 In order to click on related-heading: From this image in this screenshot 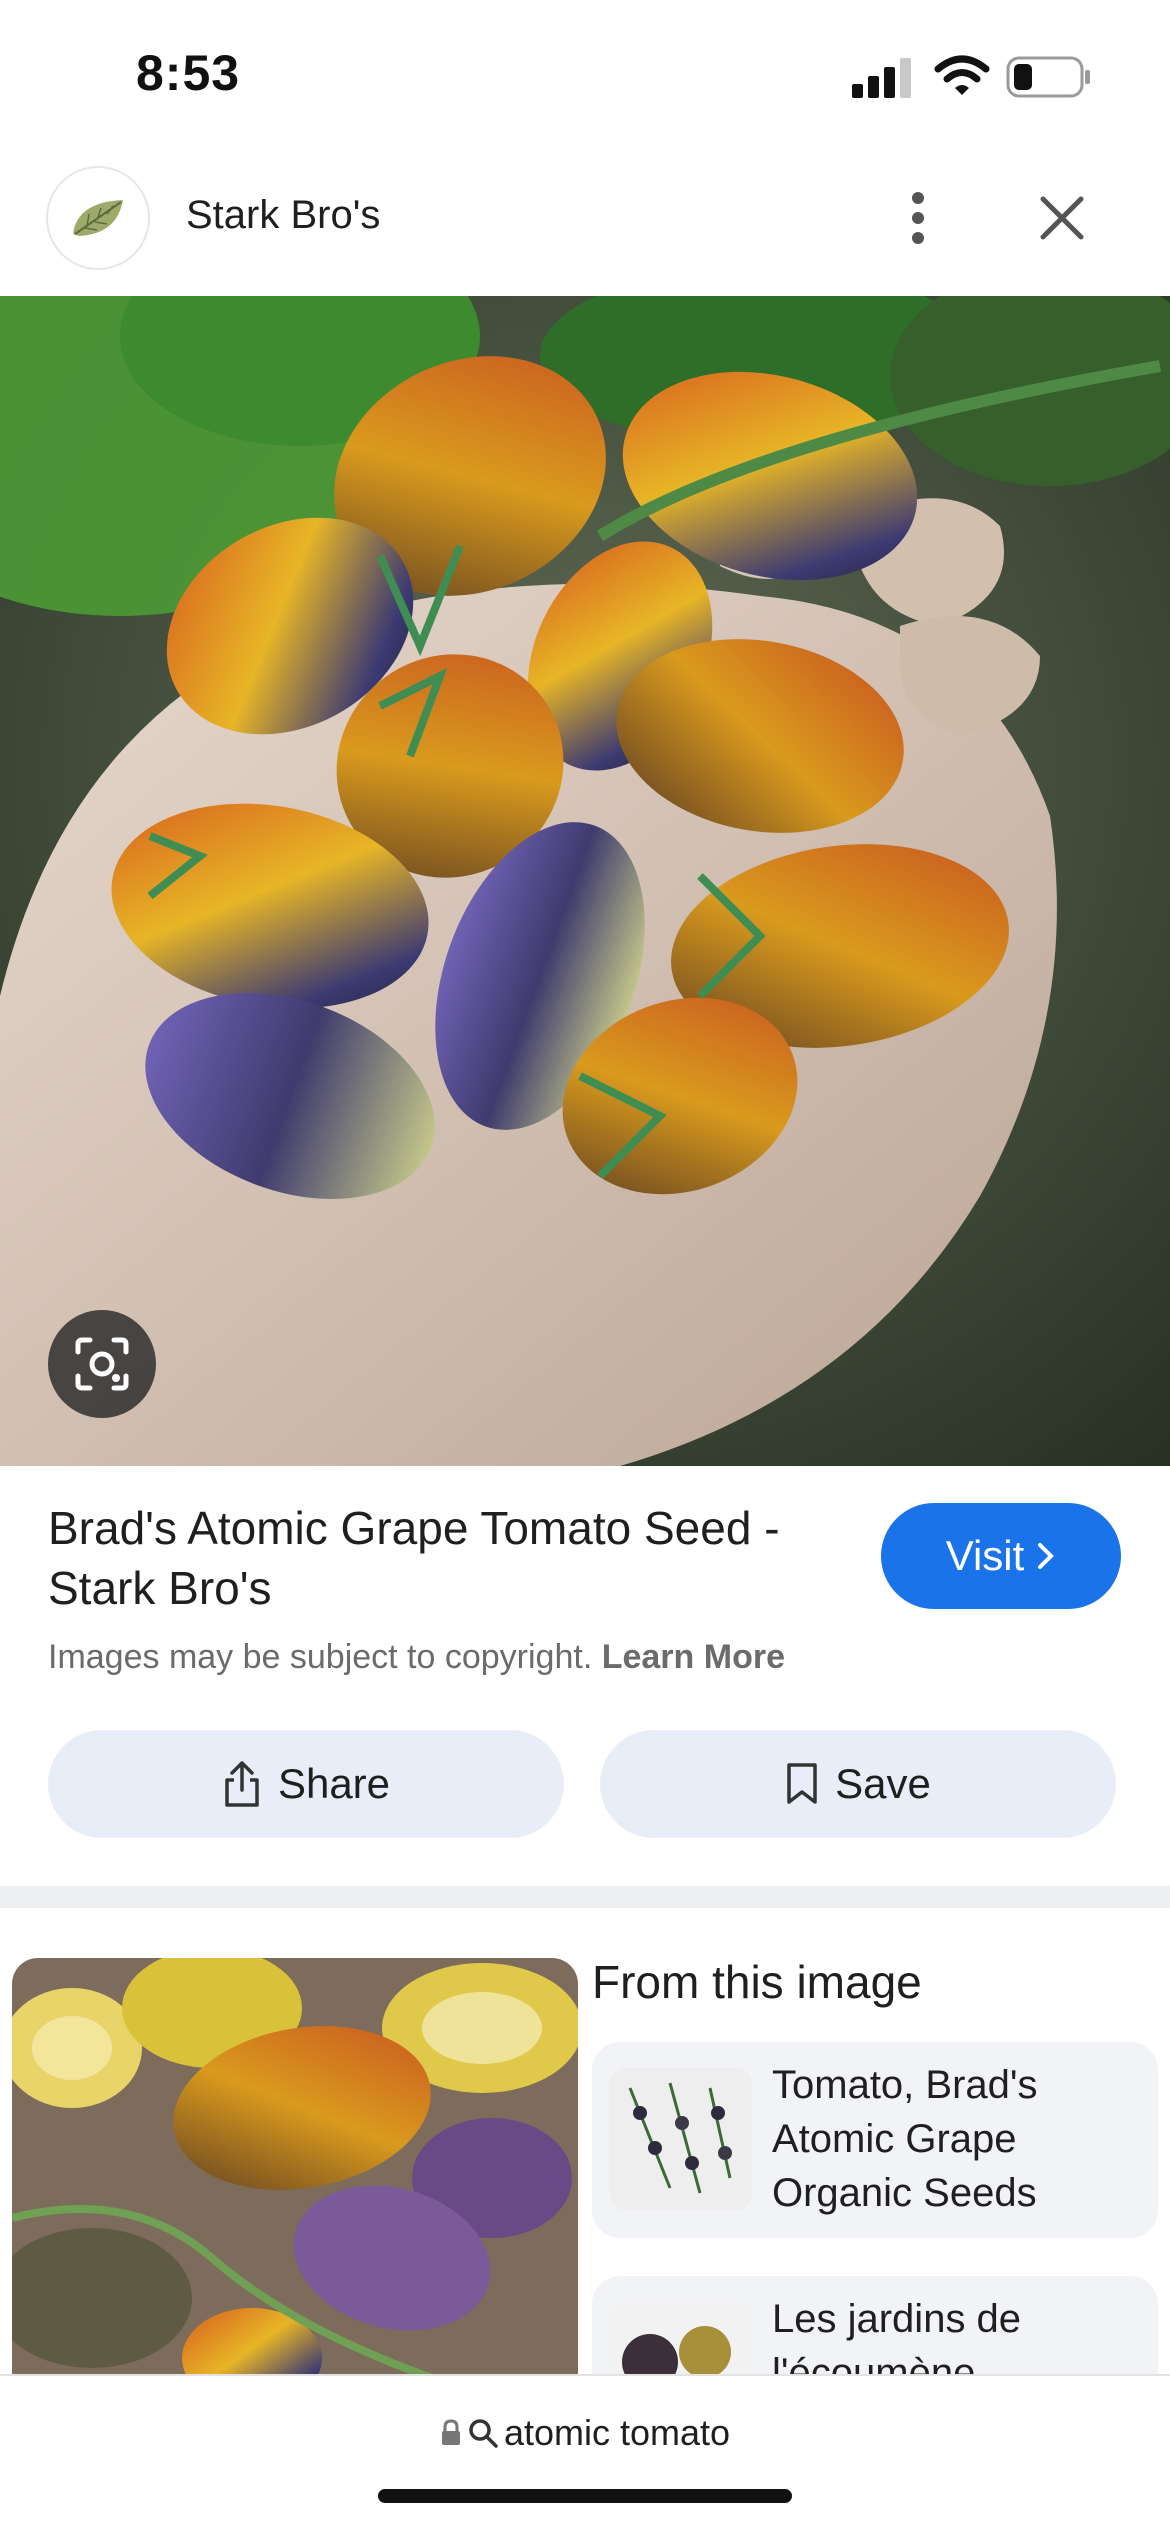, I will do `click(757, 1982)`.